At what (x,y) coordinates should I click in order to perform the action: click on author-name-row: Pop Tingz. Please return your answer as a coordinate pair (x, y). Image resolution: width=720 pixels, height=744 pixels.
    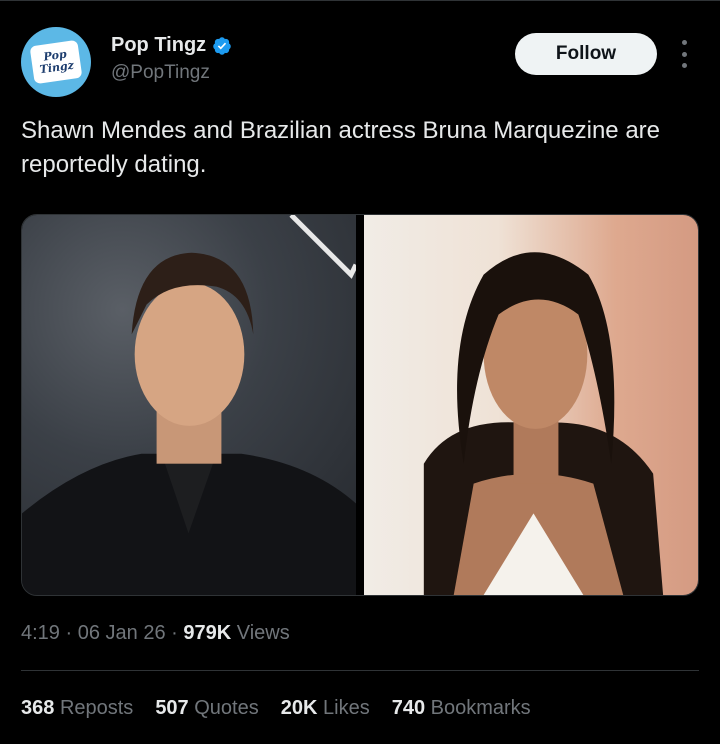
    Looking at the image, I should click on (171, 45).